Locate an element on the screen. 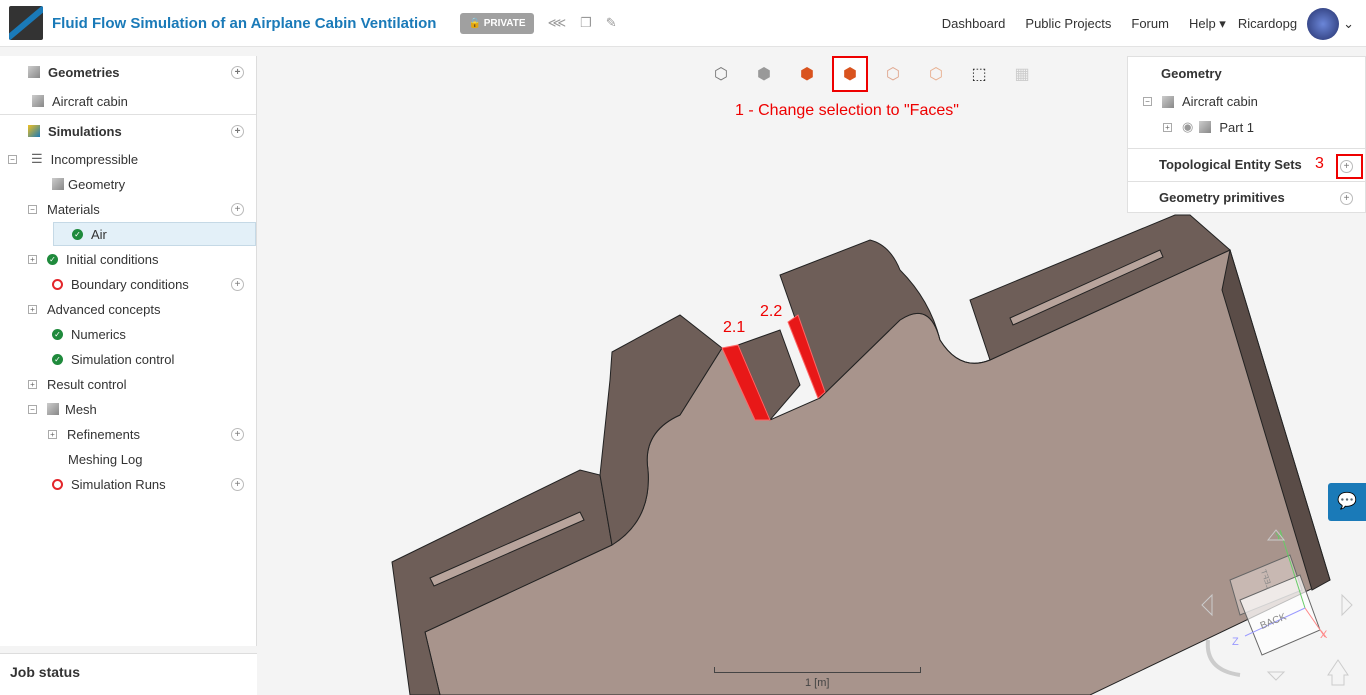  tree-materials: − Materials + is located at coordinates (128, 209).